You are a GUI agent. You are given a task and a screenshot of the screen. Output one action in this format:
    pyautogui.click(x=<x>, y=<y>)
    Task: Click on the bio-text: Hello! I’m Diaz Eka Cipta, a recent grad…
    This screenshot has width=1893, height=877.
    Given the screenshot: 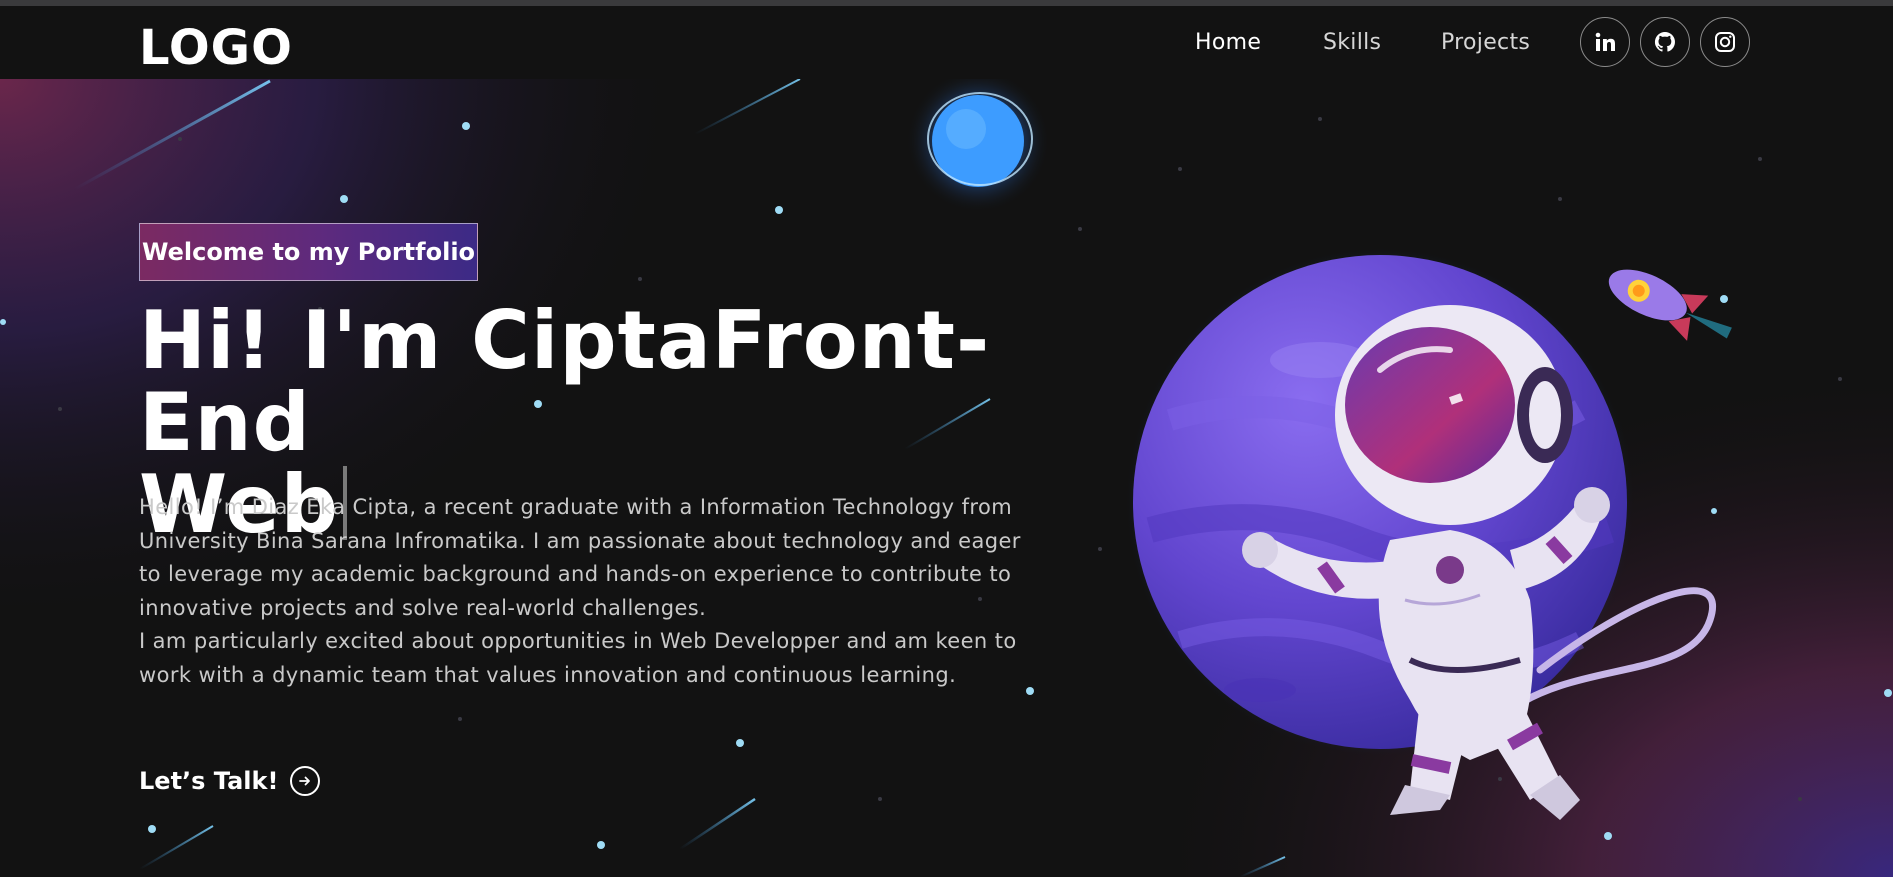 What is the action you would take?
    pyautogui.click(x=589, y=592)
    